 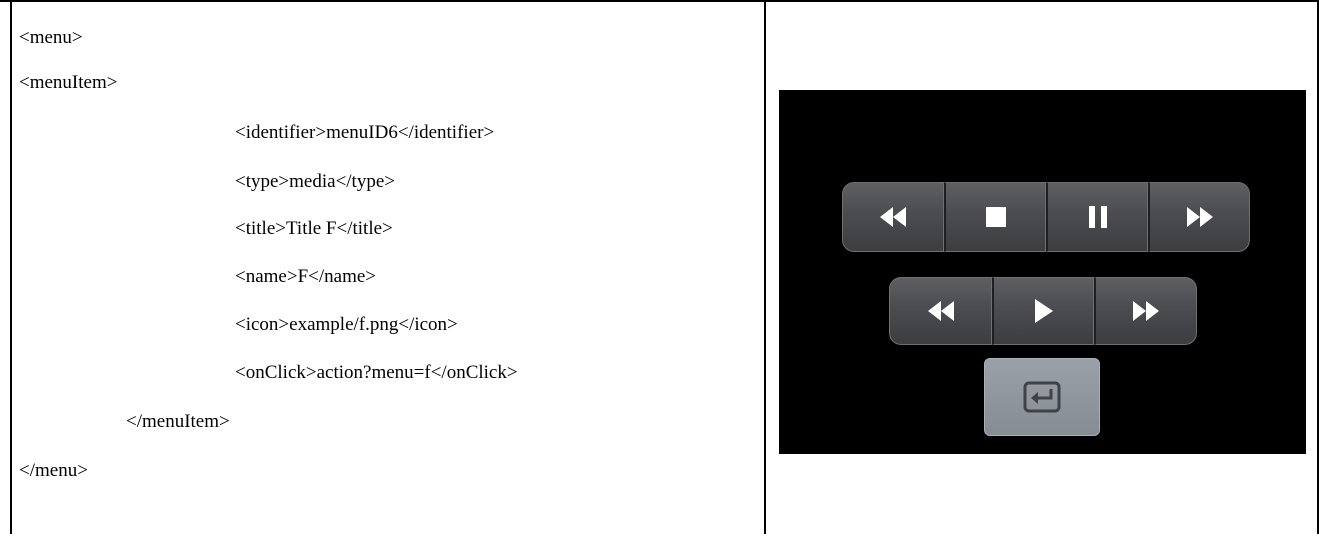 I want to click on play-button, so click(x=1043, y=311).